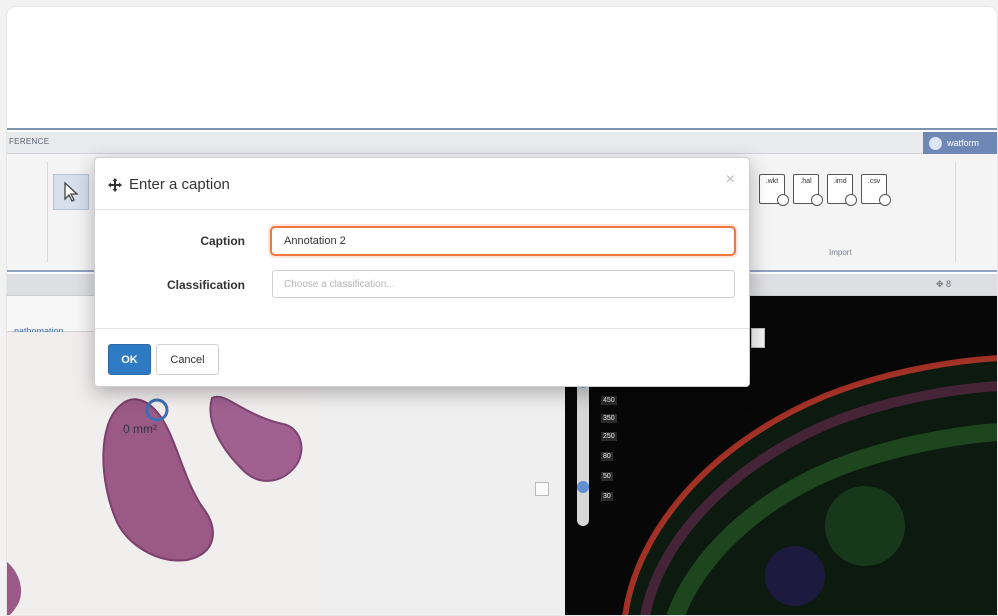  What do you see at coordinates (187, 359) in the screenshot?
I see `cancel-button: Cancel` at bounding box center [187, 359].